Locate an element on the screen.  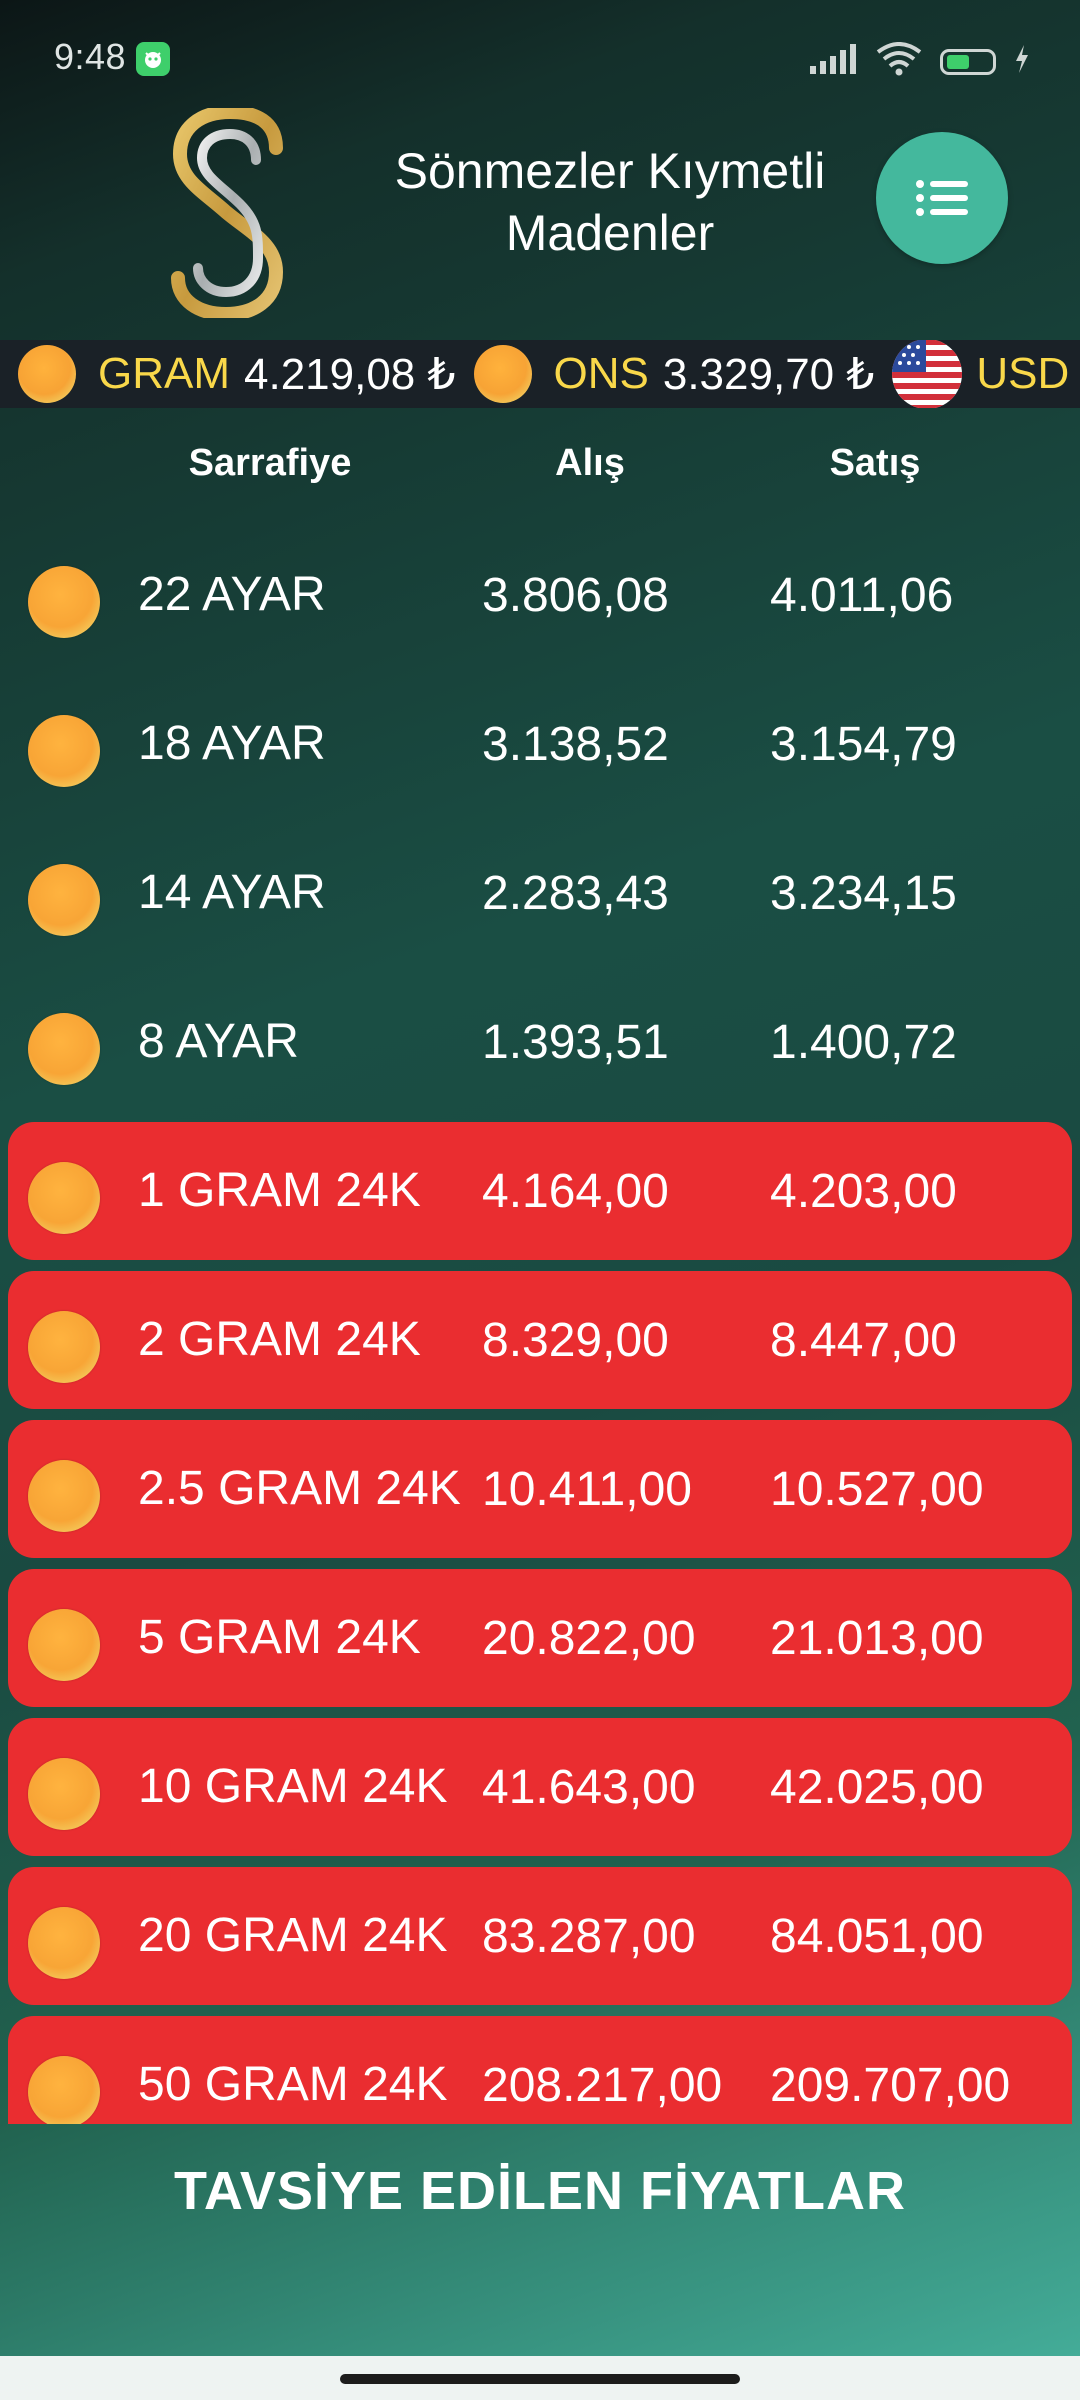
signal-icon is located at coordinates (833, 61).